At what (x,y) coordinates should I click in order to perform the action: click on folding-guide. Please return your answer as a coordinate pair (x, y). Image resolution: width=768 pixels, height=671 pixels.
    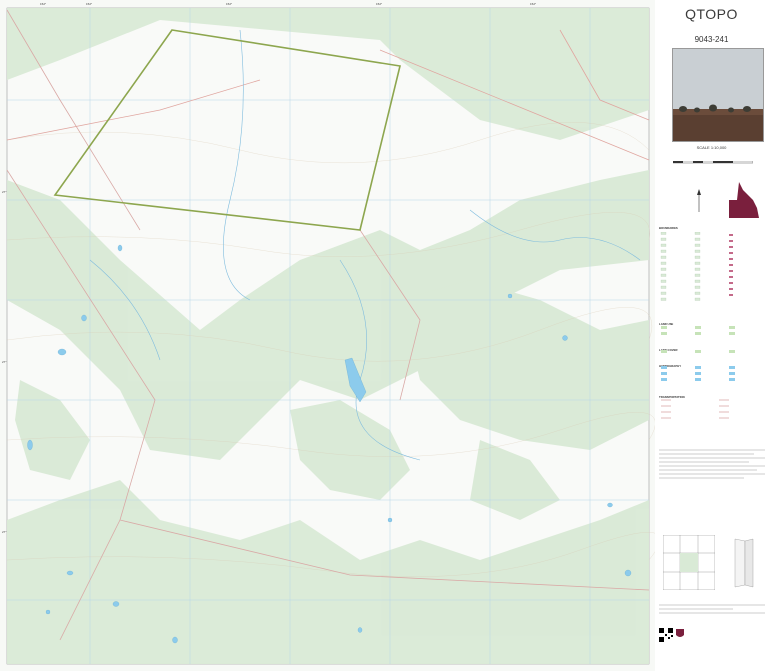
    Looking at the image, I should click on (744, 563).